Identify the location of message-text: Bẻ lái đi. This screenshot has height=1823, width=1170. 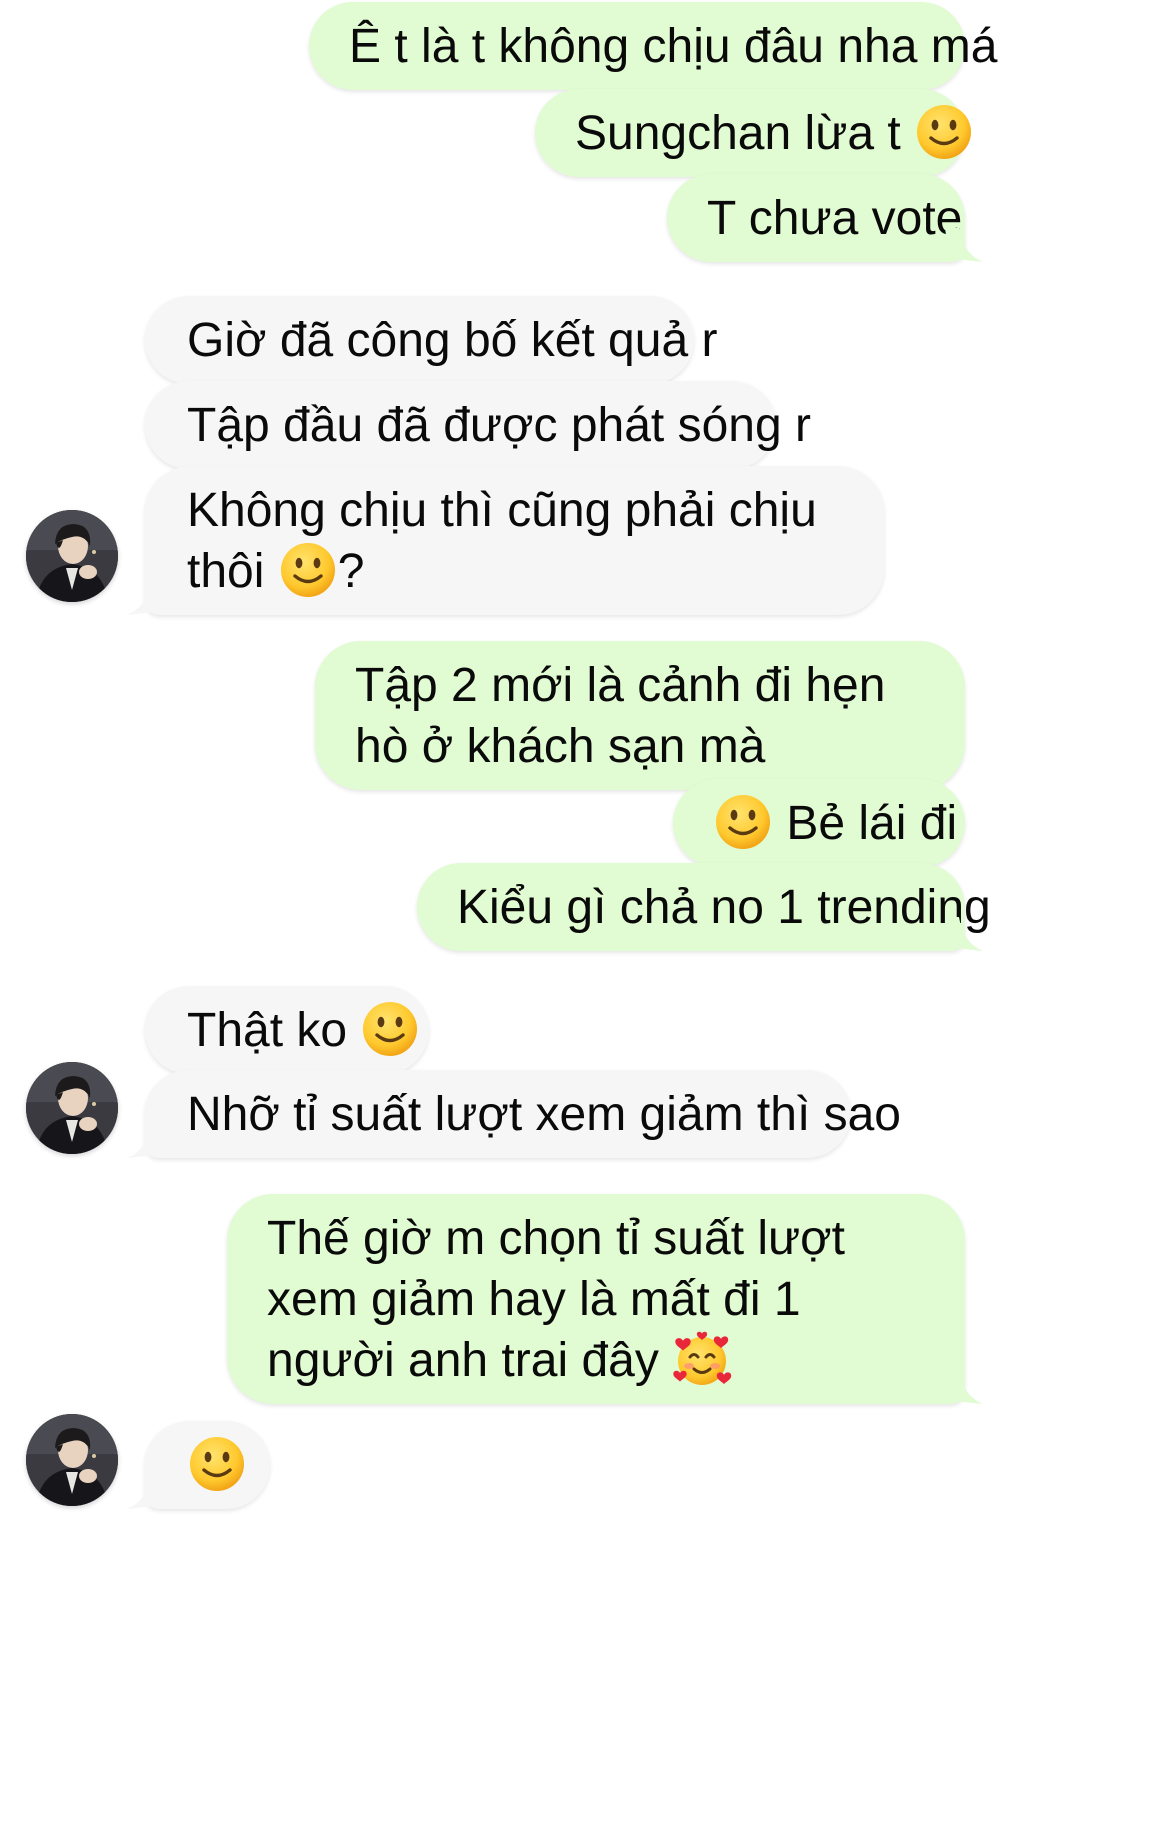
(865, 823).